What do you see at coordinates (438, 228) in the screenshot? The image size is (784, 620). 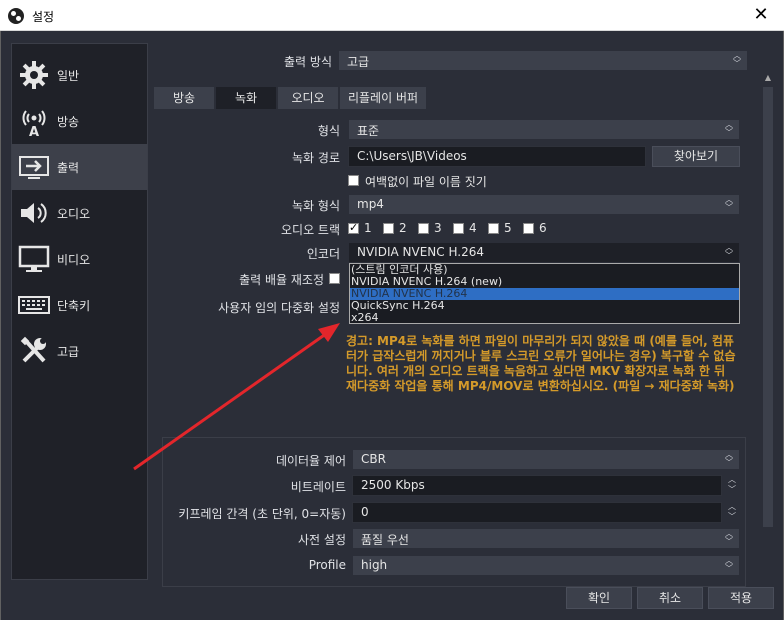 I see `audio-track-3-label: 3` at bounding box center [438, 228].